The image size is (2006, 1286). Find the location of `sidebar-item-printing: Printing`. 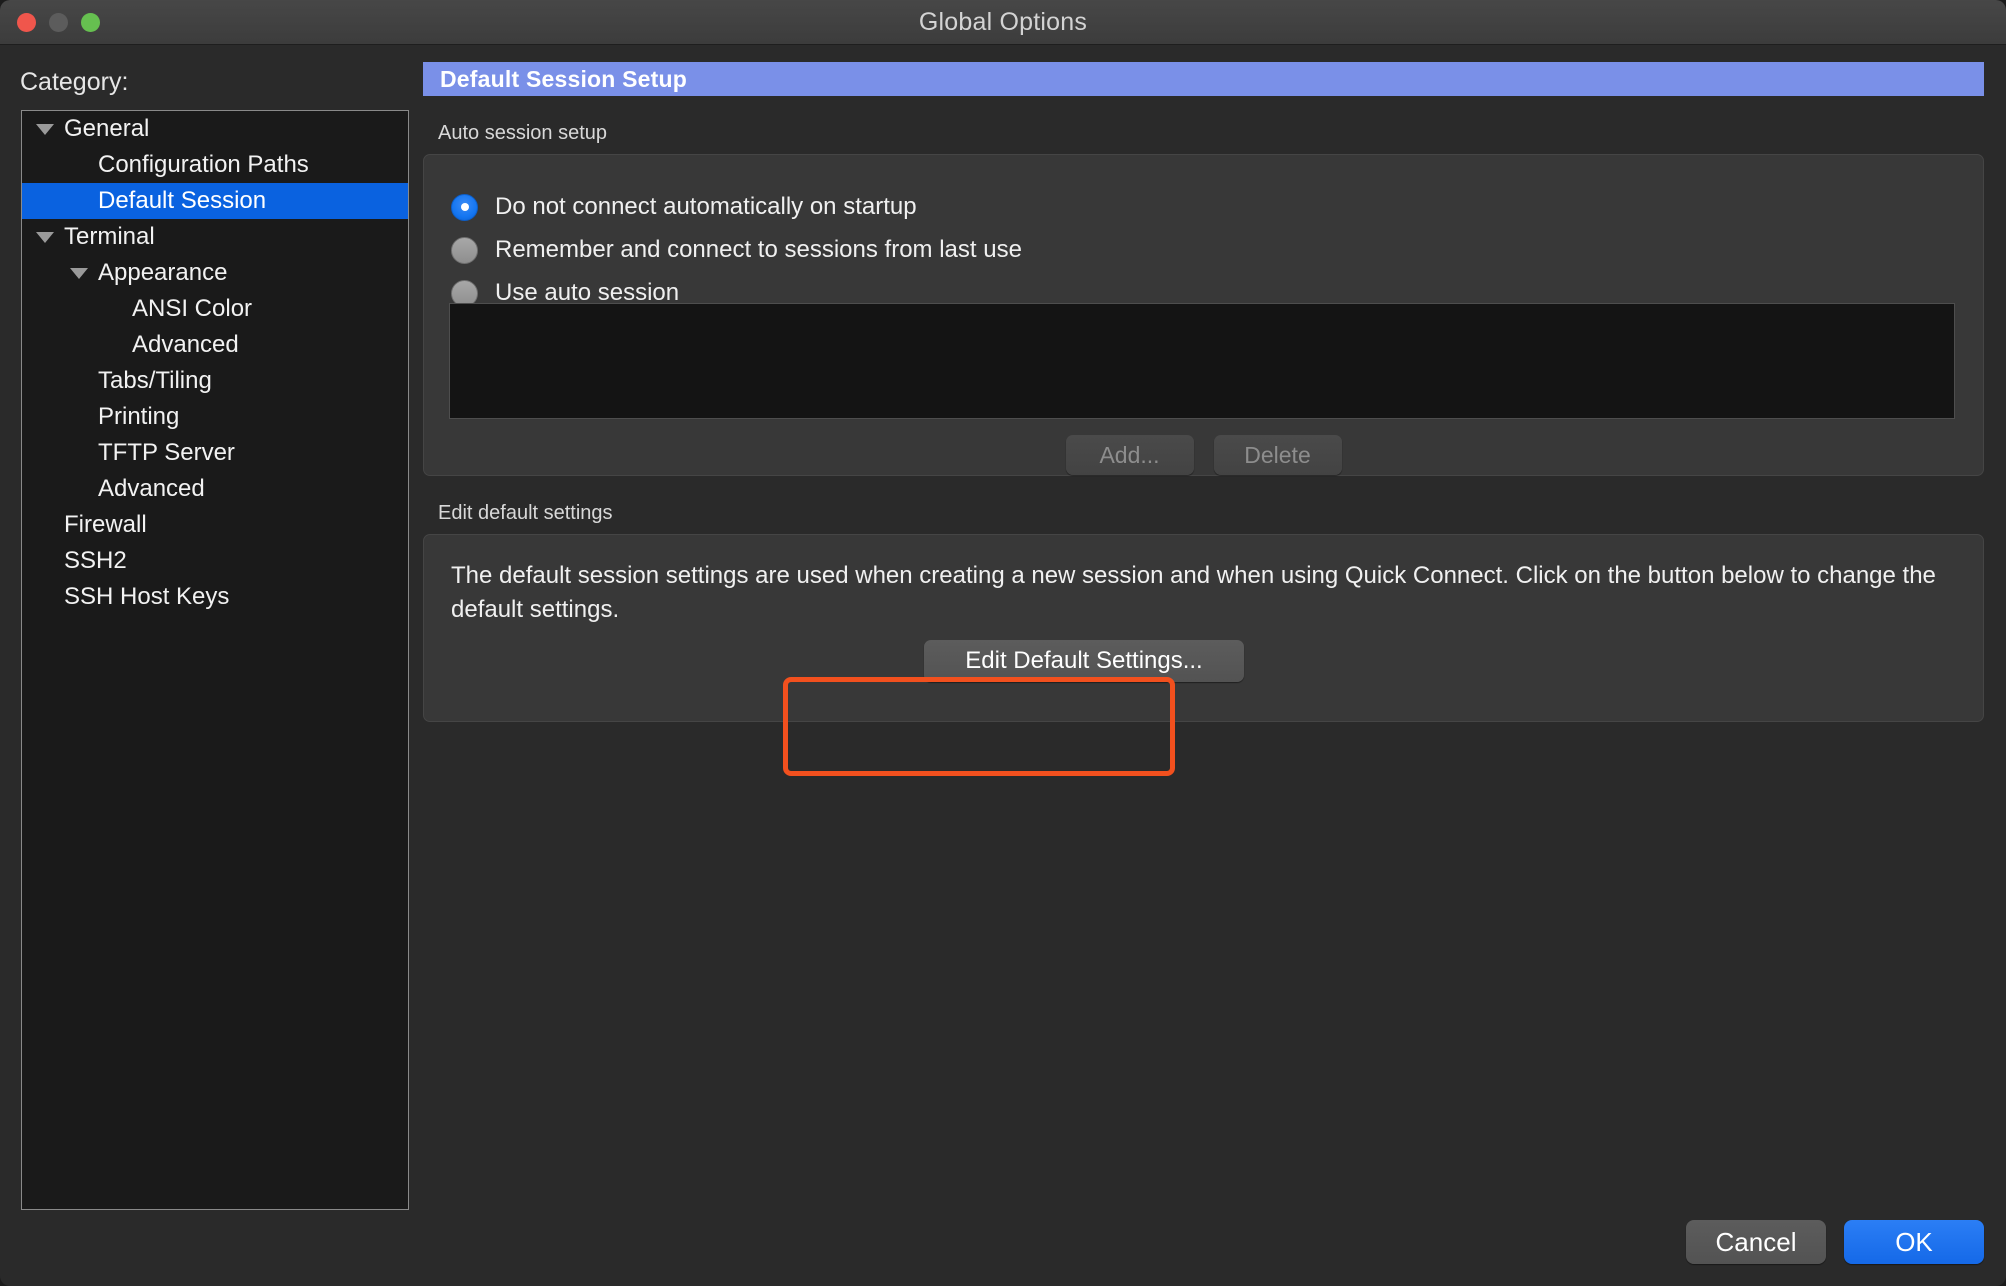

sidebar-item-printing: Printing is located at coordinates (215, 417).